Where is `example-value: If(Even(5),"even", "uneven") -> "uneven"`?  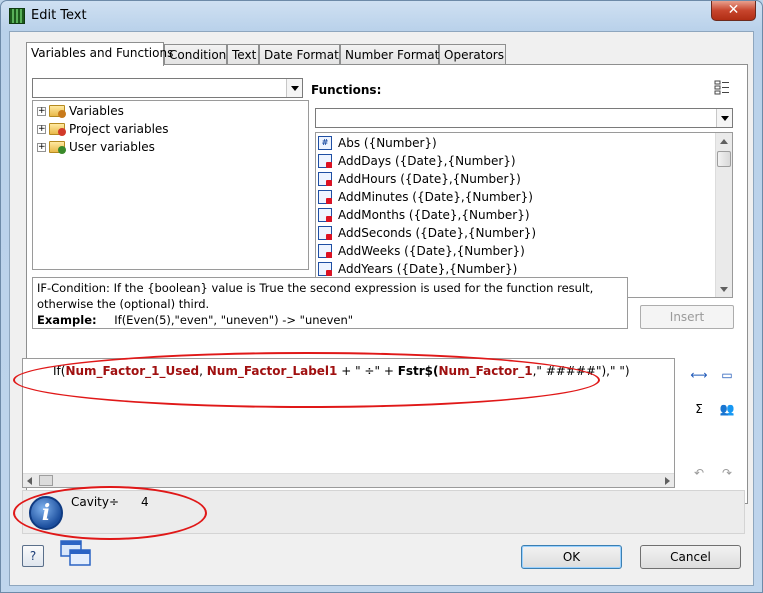
example-value: If(Even(5),"even", "uneven") -> "uneven" is located at coordinates (234, 320).